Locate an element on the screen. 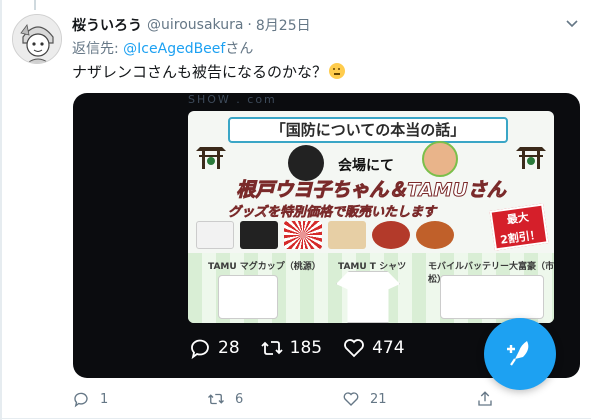 The image size is (591, 420). shrine-icon-right is located at coordinates (531, 156).